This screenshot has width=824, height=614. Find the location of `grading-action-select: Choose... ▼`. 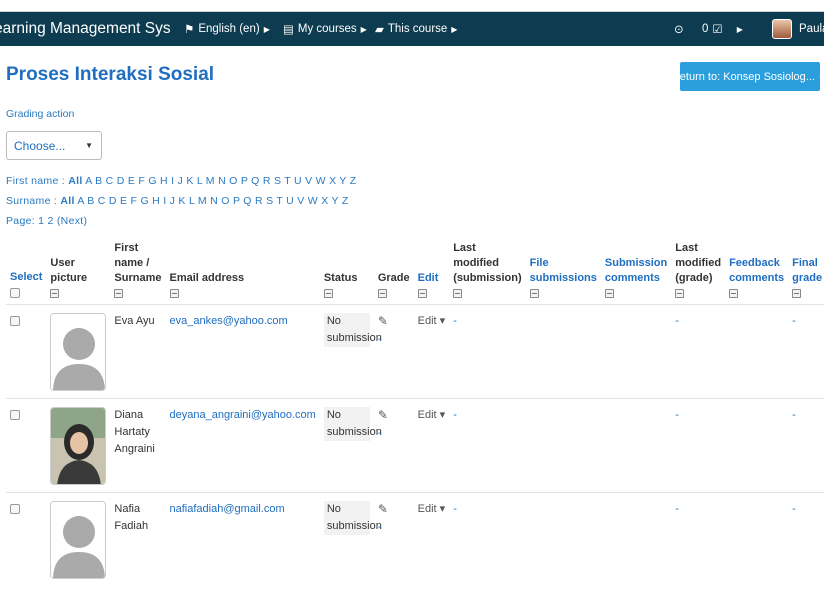

grading-action-select: Choose... ▼ is located at coordinates (54, 145).